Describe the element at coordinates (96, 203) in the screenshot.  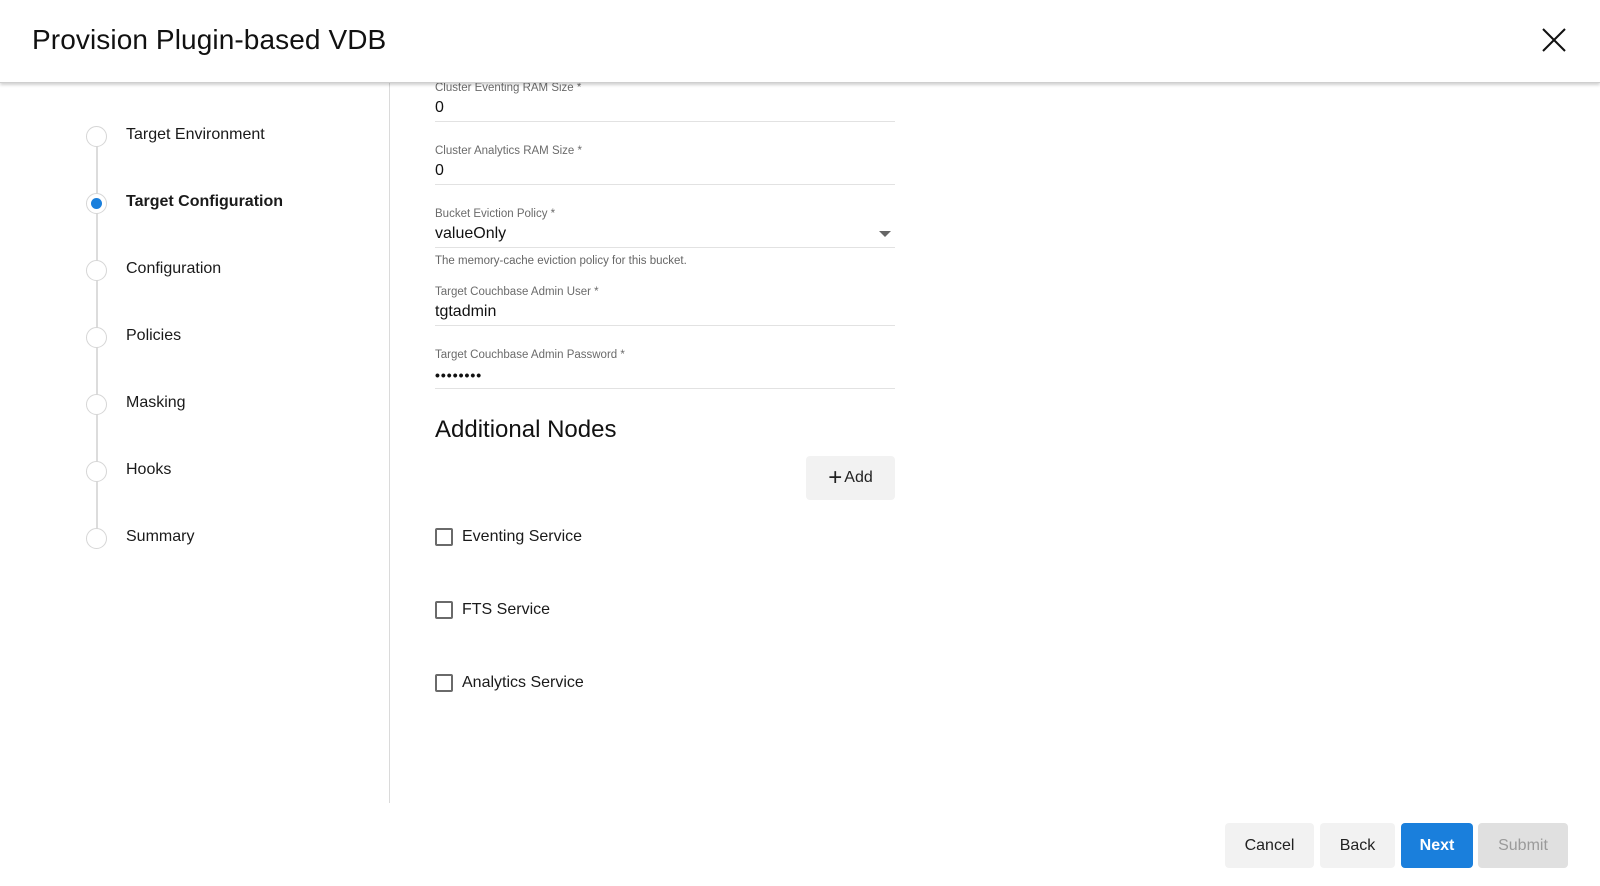
I see `step-active-indicator-icon` at that location.